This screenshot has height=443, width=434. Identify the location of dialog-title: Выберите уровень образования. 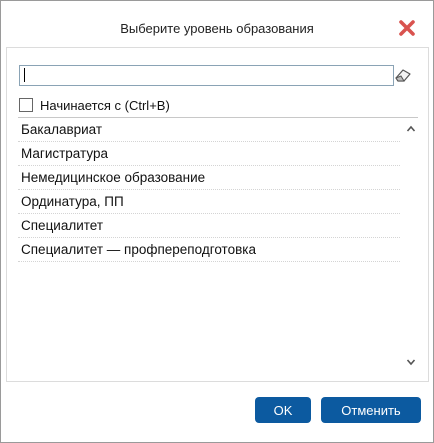
(217, 28).